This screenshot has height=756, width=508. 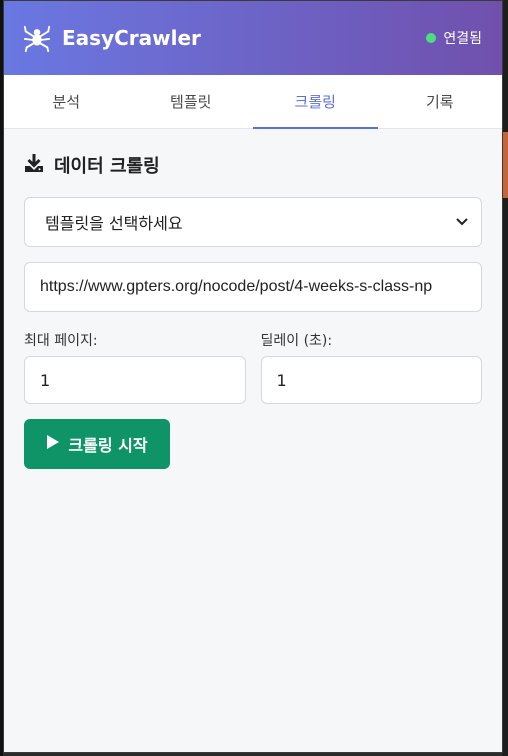 What do you see at coordinates (371, 380) in the screenshot?
I see `delay-input: 1` at bounding box center [371, 380].